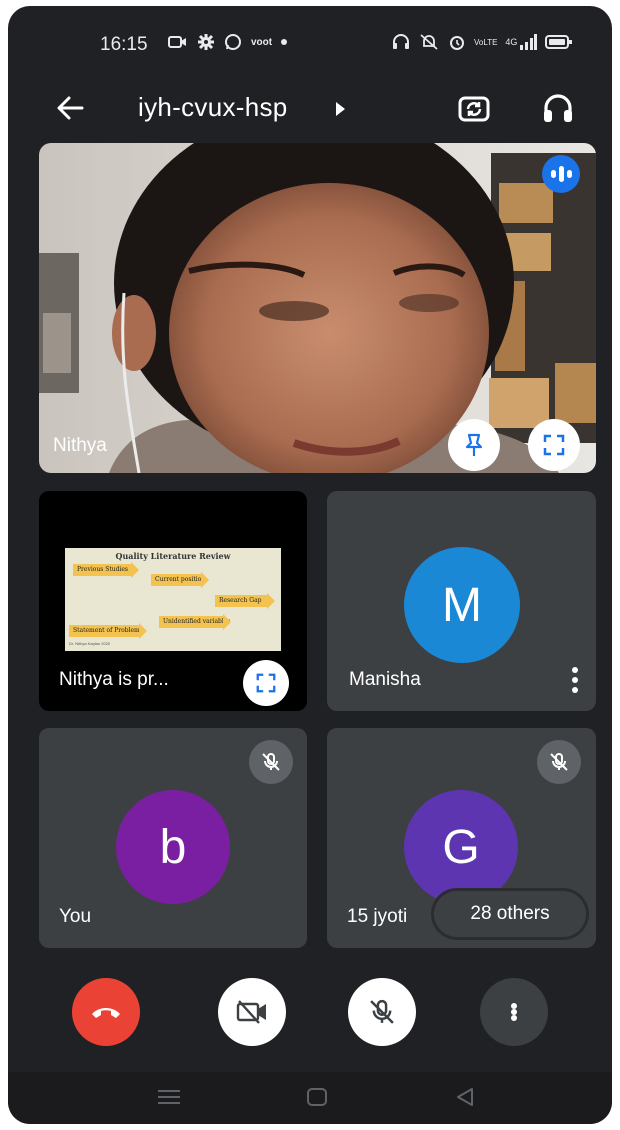 This screenshot has width=620, height=1130. Describe the element at coordinates (317, 1099) in the screenshot. I see `home-icon` at that location.